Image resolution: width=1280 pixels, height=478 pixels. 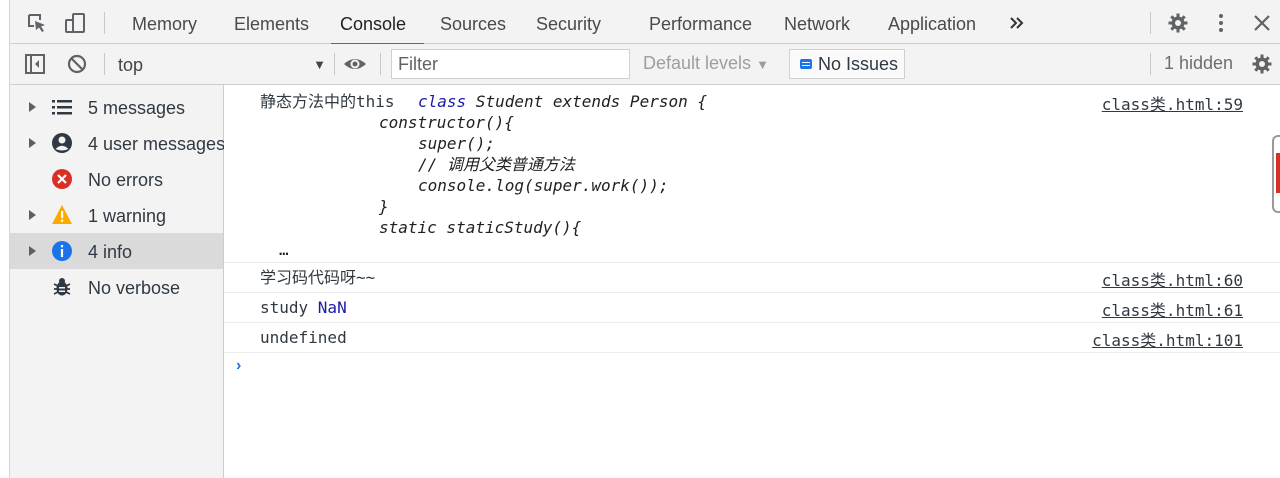 I want to click on code-line: console.log(super.work());, so click(x=543, y=185).